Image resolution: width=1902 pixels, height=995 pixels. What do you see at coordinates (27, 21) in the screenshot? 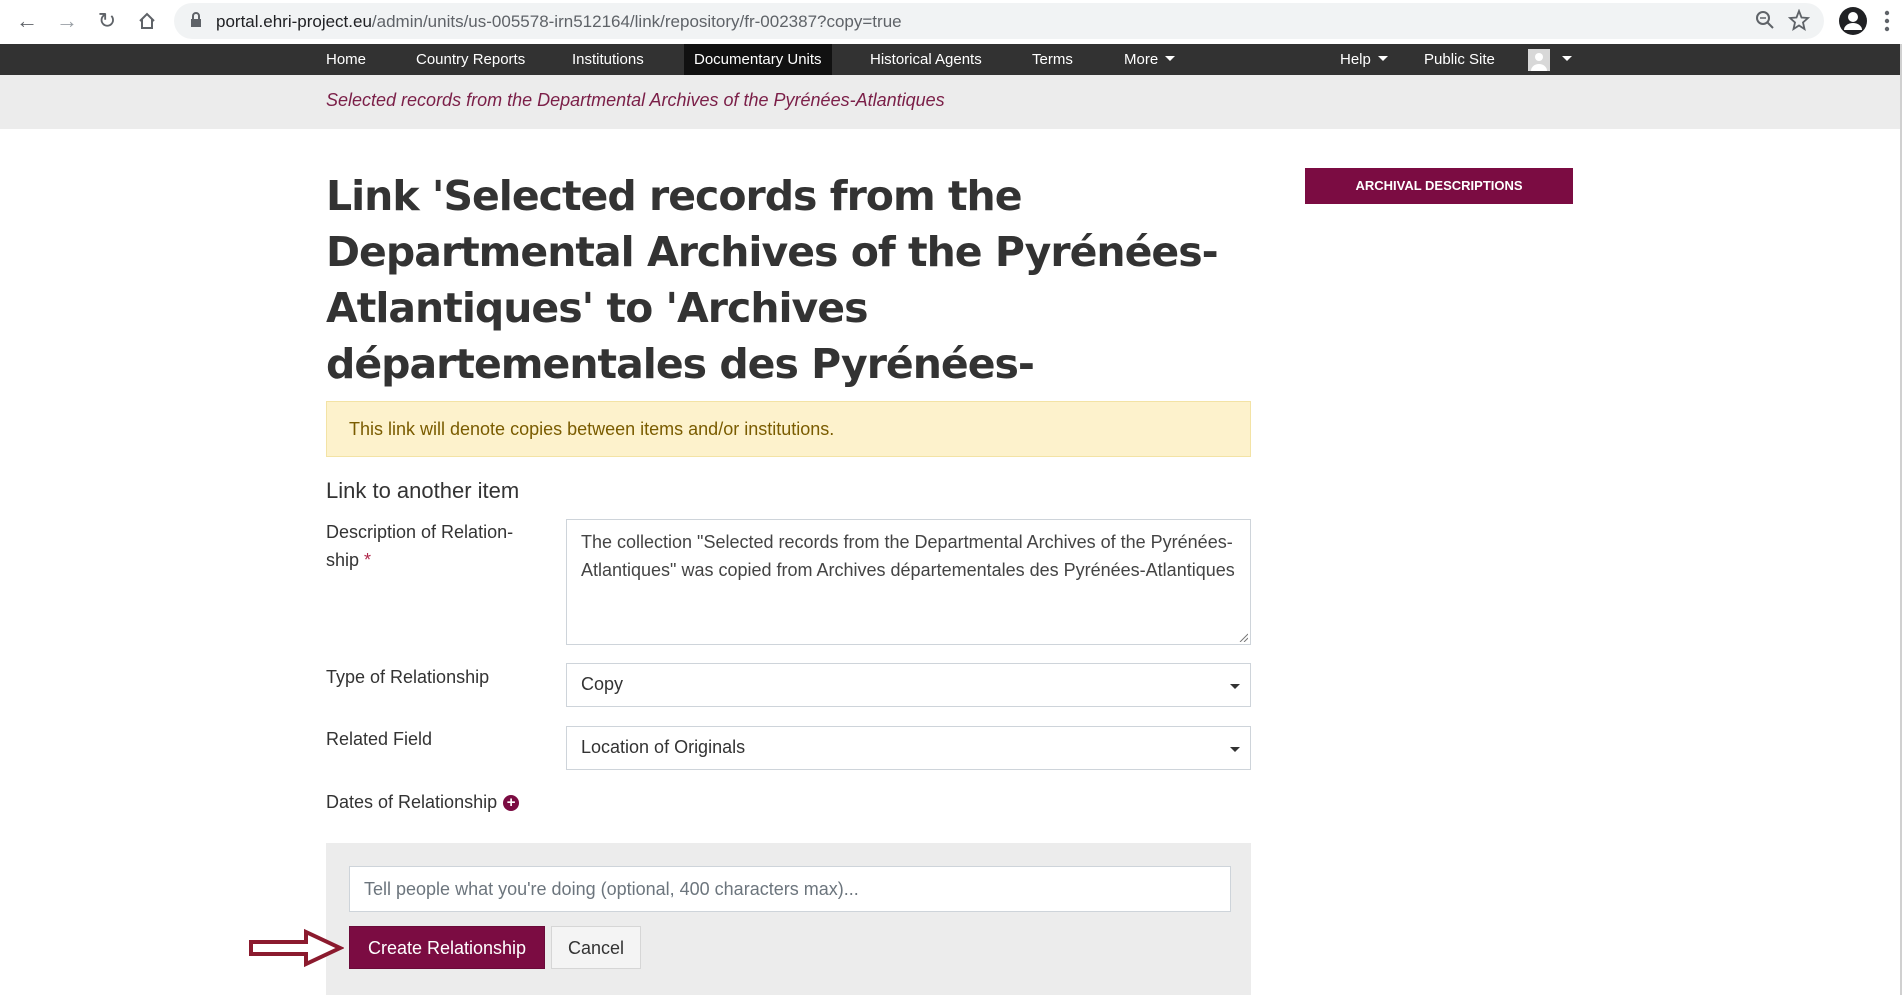
I see `back-arrow-icon: ←` at bounding box center [27, 21].